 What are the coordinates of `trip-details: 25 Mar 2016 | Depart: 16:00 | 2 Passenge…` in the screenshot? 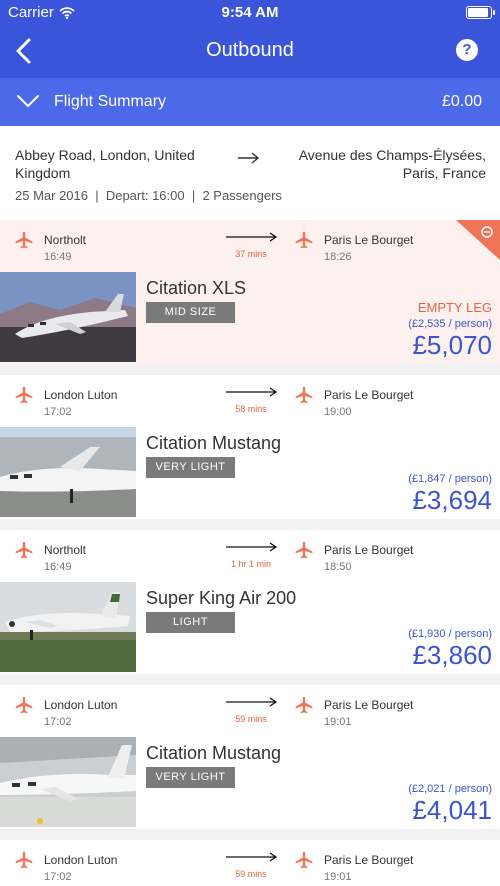 It's located at (148, 195).